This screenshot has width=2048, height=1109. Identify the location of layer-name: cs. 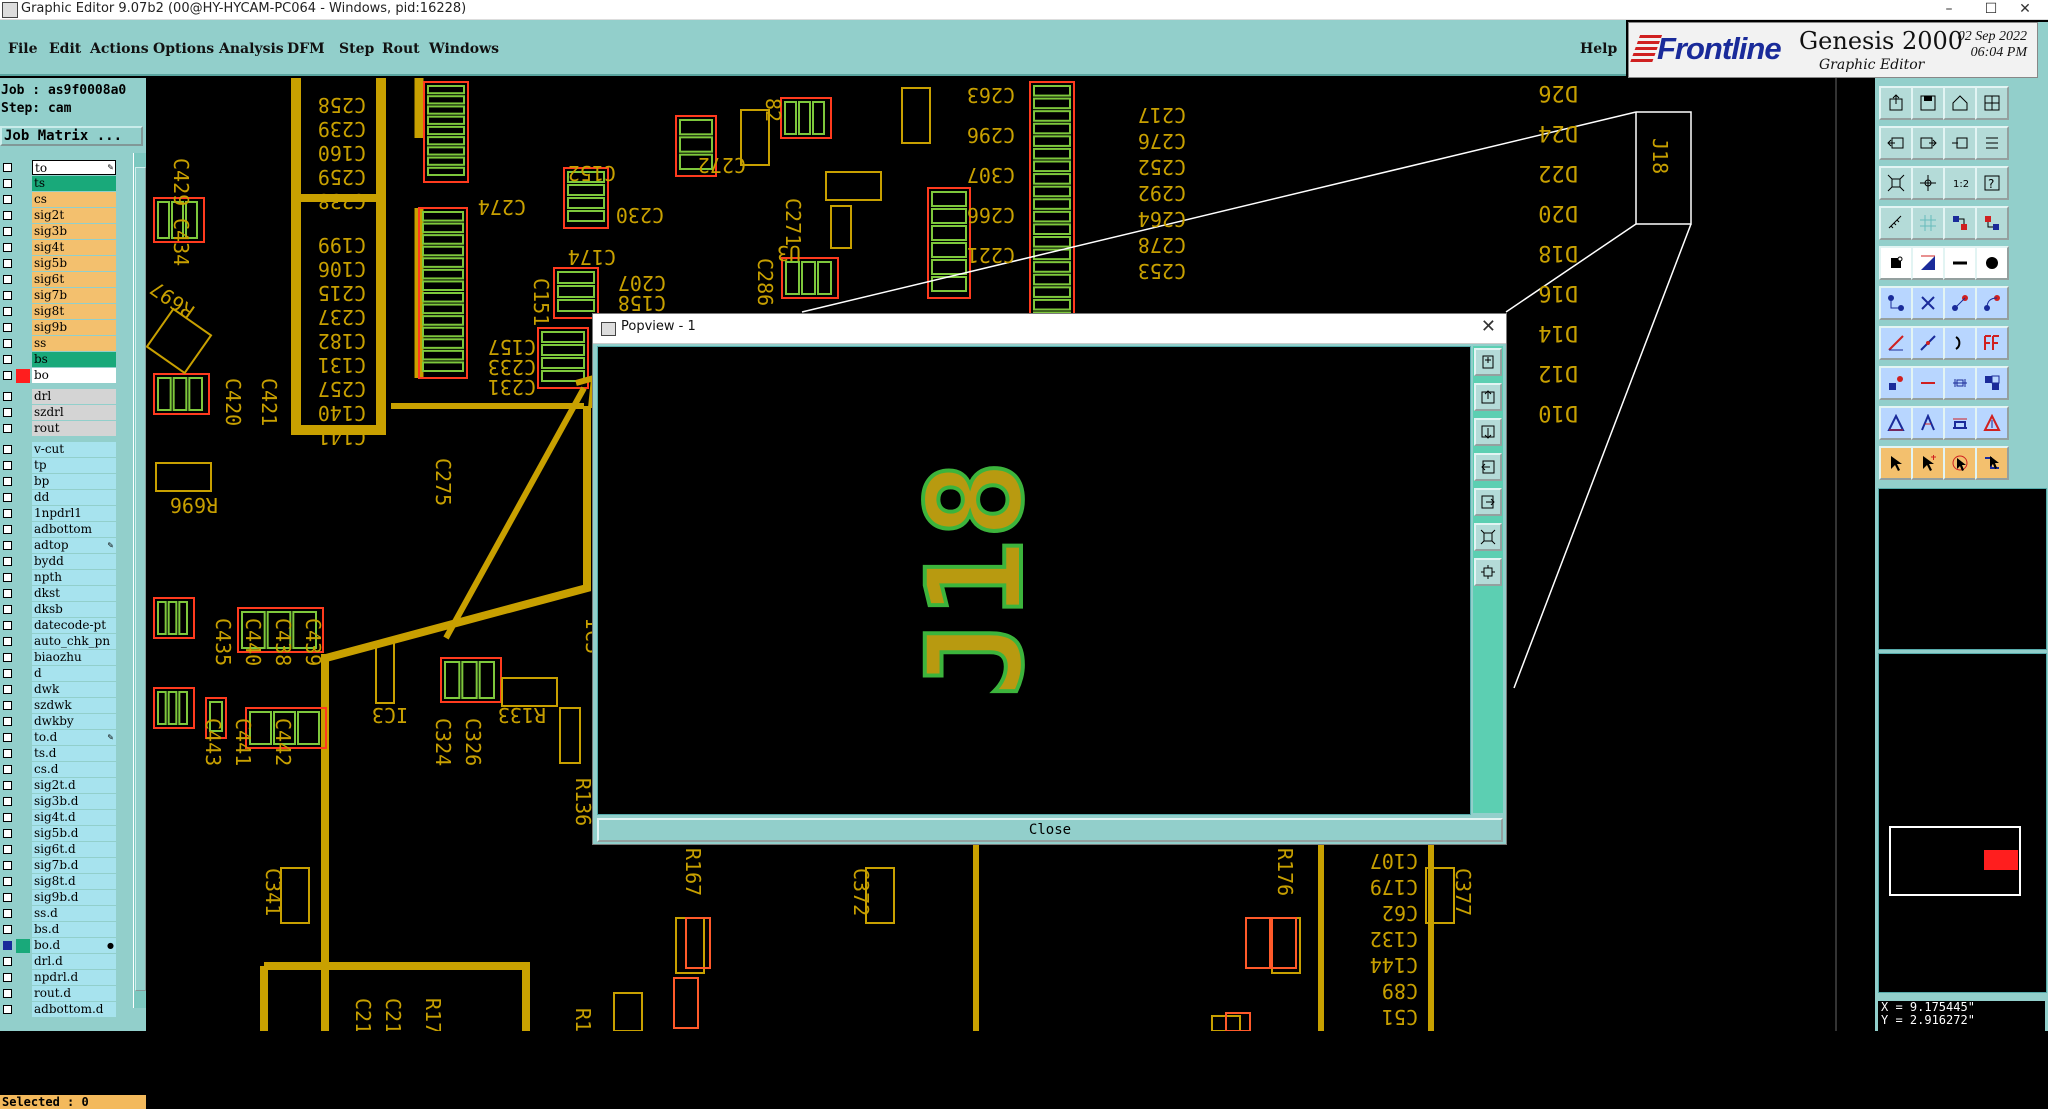
(74, 199).